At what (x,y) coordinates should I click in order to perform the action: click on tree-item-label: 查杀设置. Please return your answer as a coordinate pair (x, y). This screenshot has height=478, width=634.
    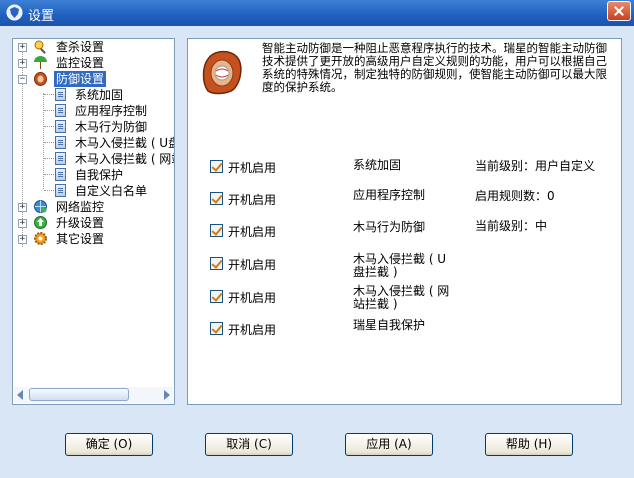
    Looking at the image, I should click on (80, 47).